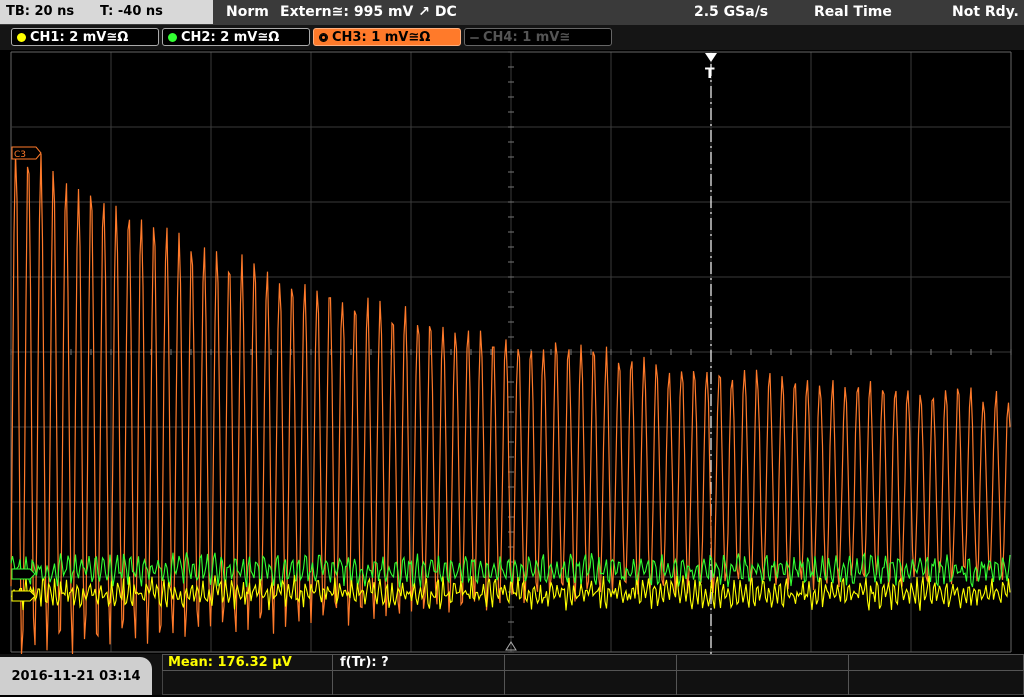 The image size is (1024, 697). I want to click on channel-3-dot-icon, so click(323, 37).